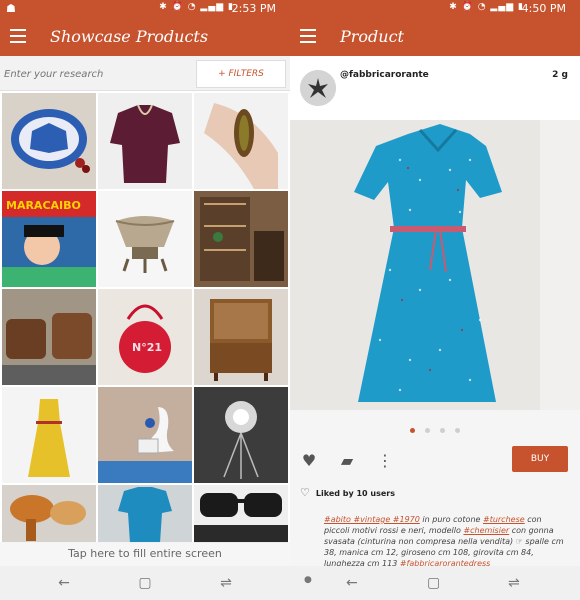  What do you see at coordinates (241, 74) in the screenshot?
I see `filters-button: + FILTERS` at bounding box center [241, 74].